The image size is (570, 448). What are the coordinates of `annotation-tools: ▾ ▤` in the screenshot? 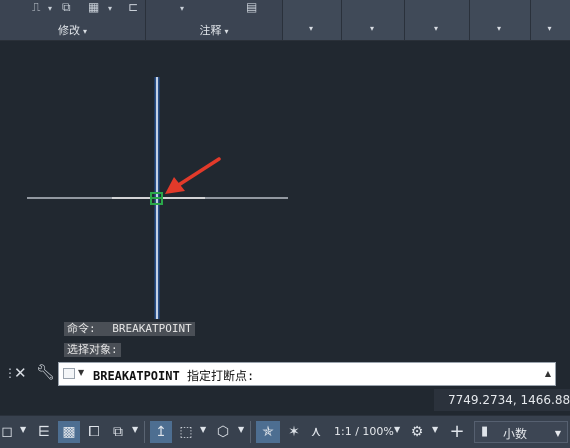 It's located at (214, 9).